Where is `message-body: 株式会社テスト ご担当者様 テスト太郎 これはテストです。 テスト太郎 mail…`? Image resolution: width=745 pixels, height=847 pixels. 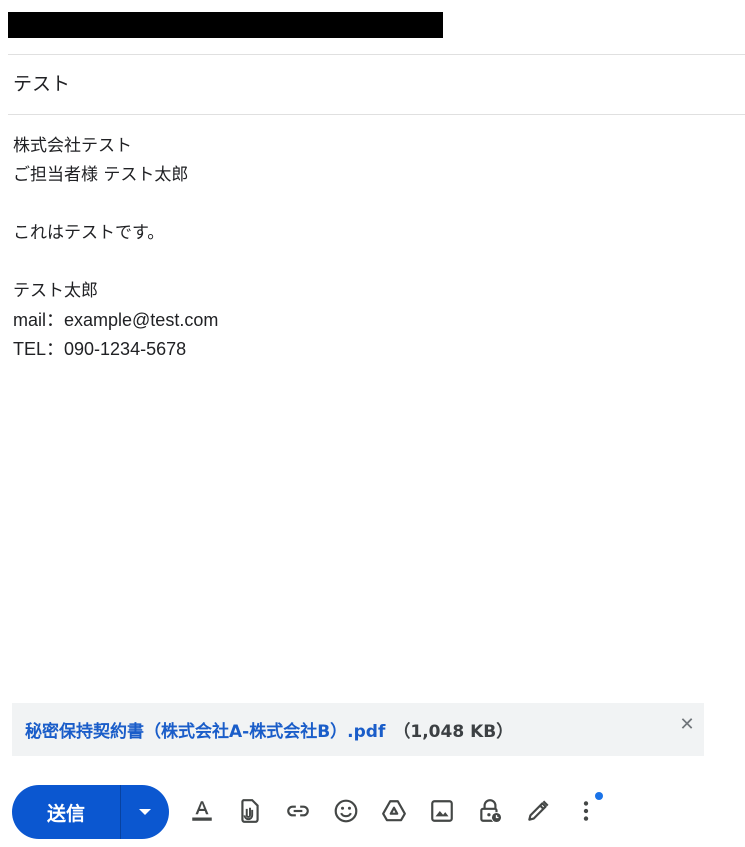
message-body: 株式会社テスト ご担当者様 テスト太郎 これはテストです。 テスト太郎 mail… is located at coordinates (115, 248).